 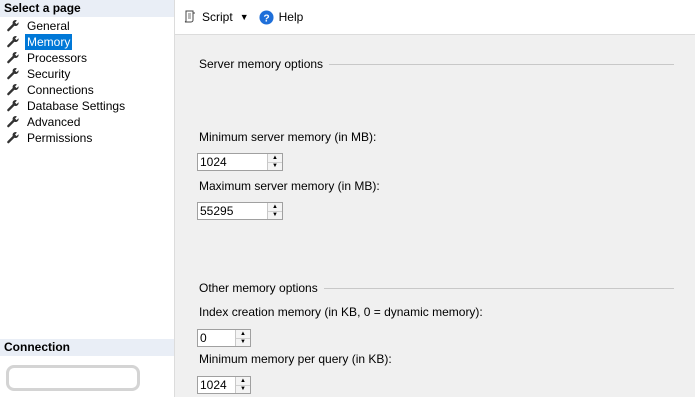 What do you see at coordinates (48, 26) in the screenshot?
I see `page-item-label: General` at bounding box center [48, 26].